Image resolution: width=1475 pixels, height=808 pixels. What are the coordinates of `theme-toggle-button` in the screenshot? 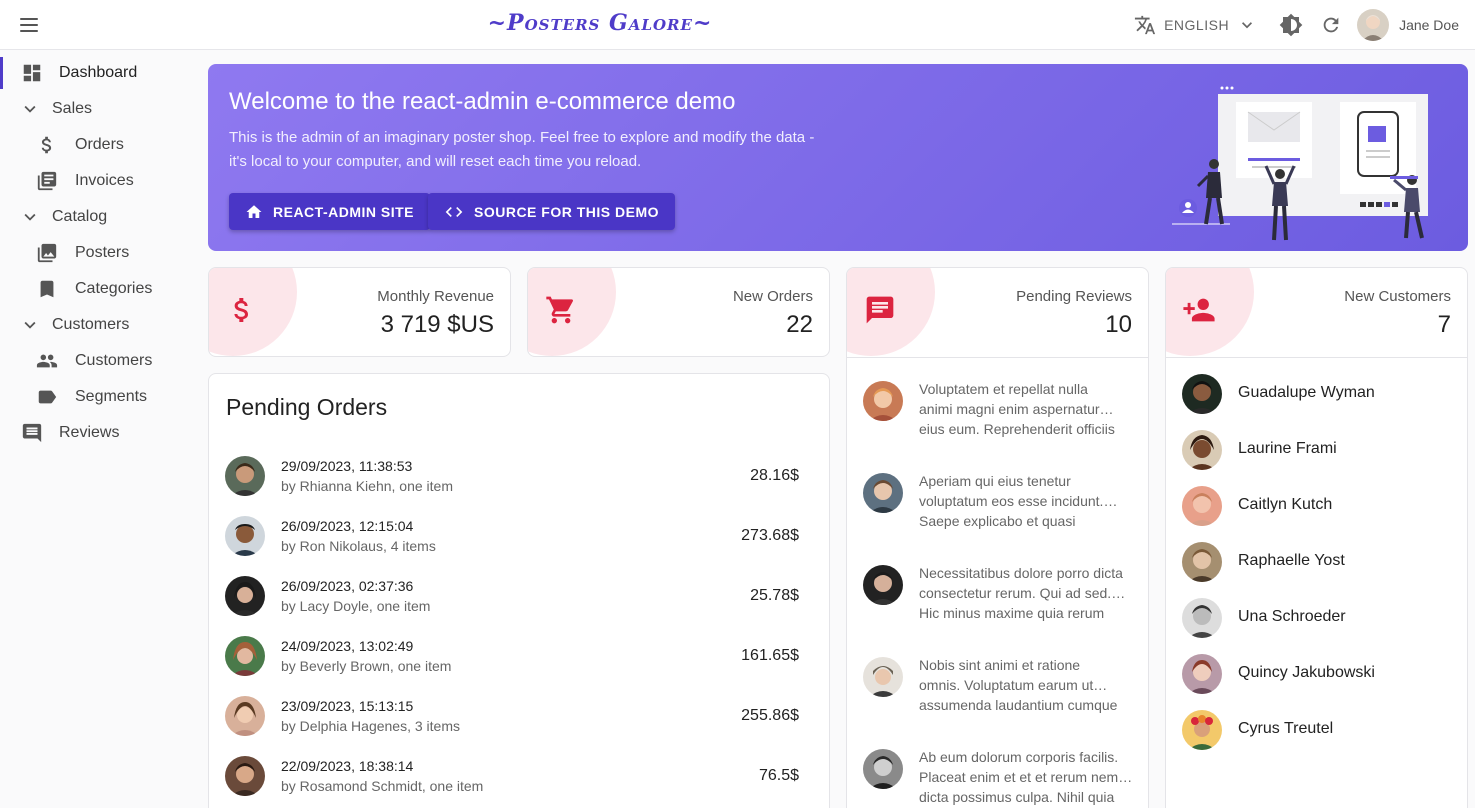 It's located at (1291, 25).